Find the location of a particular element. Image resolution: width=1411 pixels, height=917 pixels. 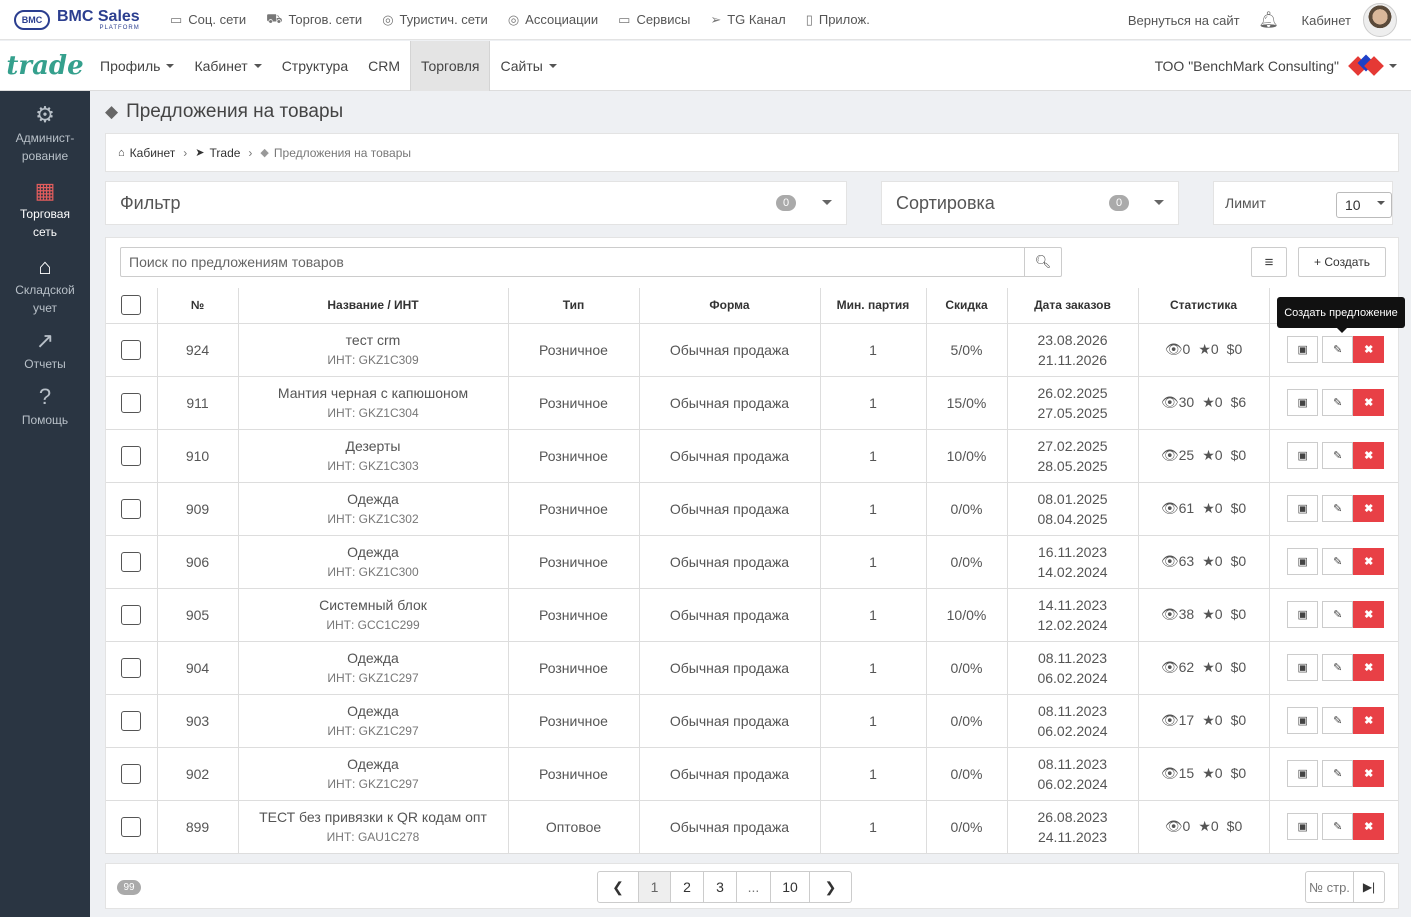

column-header: Форма is located at coordinates (729, 306).